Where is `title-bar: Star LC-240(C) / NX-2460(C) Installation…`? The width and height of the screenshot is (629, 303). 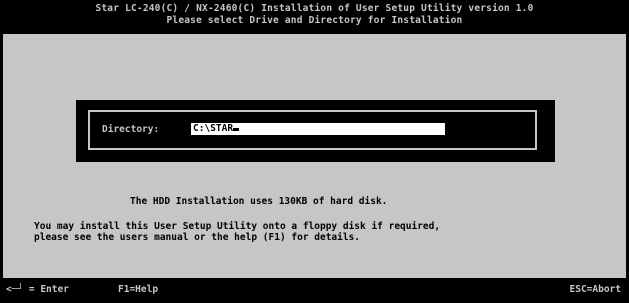
title-bar: Star LC-240(C) / NX-2460(C) Installation… is located at coordinates (314, 17).